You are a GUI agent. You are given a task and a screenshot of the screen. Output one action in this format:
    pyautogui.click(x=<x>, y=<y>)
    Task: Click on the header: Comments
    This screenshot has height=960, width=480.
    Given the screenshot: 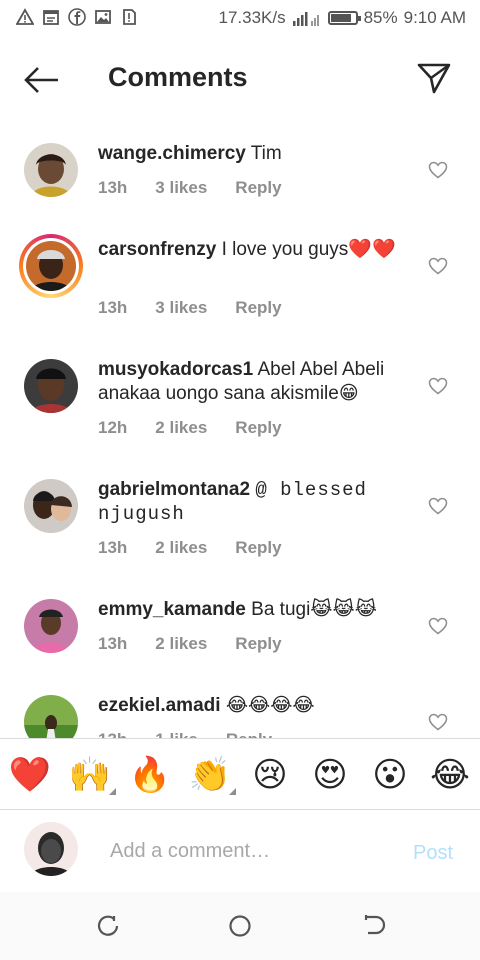 What is the action you would take?
    pyautogui.click(x=240, y=80)
    